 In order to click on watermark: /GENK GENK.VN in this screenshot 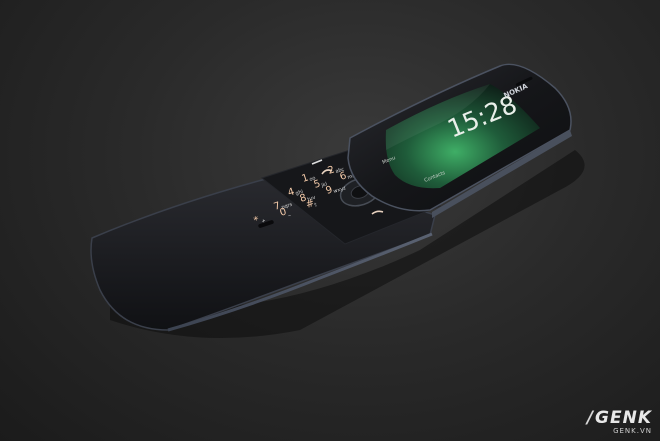, I will do `click(619, 422)`.